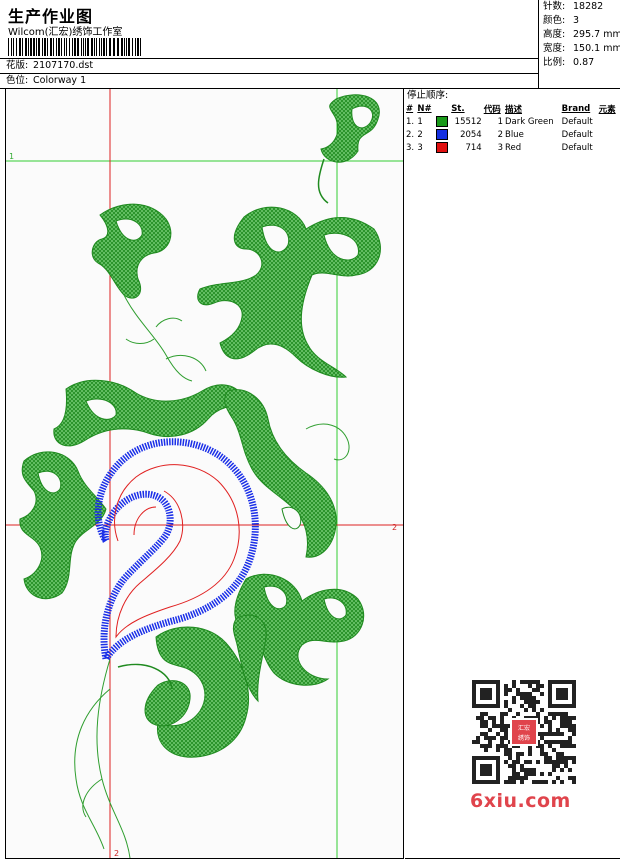  What do you see at coordinates (584, 62) in the screenshot?
I see `stat-value: 0.87` at bounding box center [584, 62].